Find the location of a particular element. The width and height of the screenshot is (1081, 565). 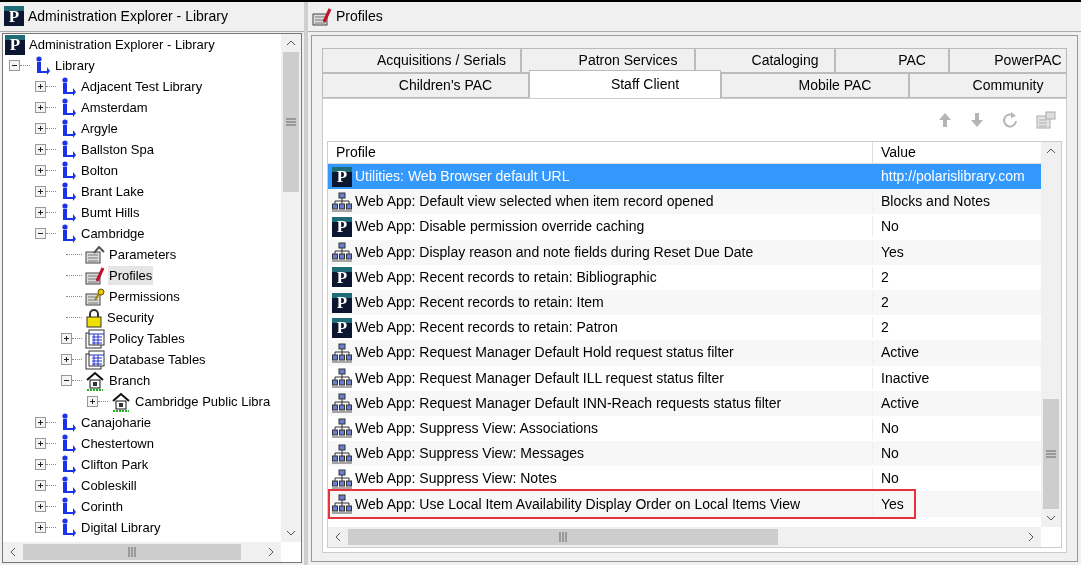

tab: Staff Client is located at coordinates (625, 84).